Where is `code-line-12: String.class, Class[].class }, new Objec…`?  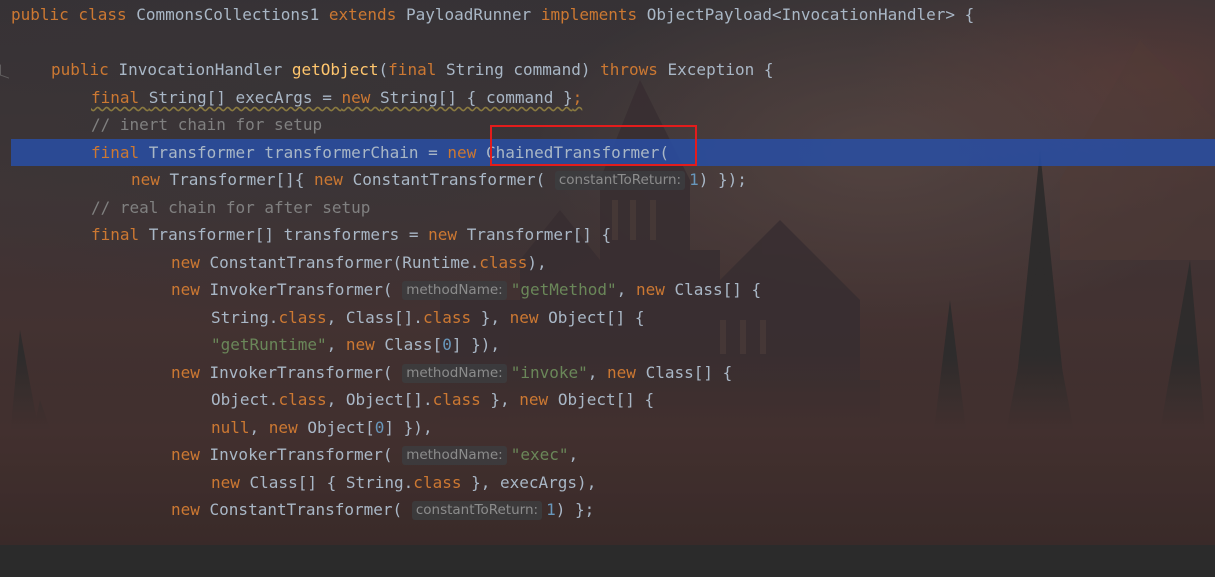 code-line-12: String.class, Class[].class }, new Objec… is located at coordinates (607, 317).